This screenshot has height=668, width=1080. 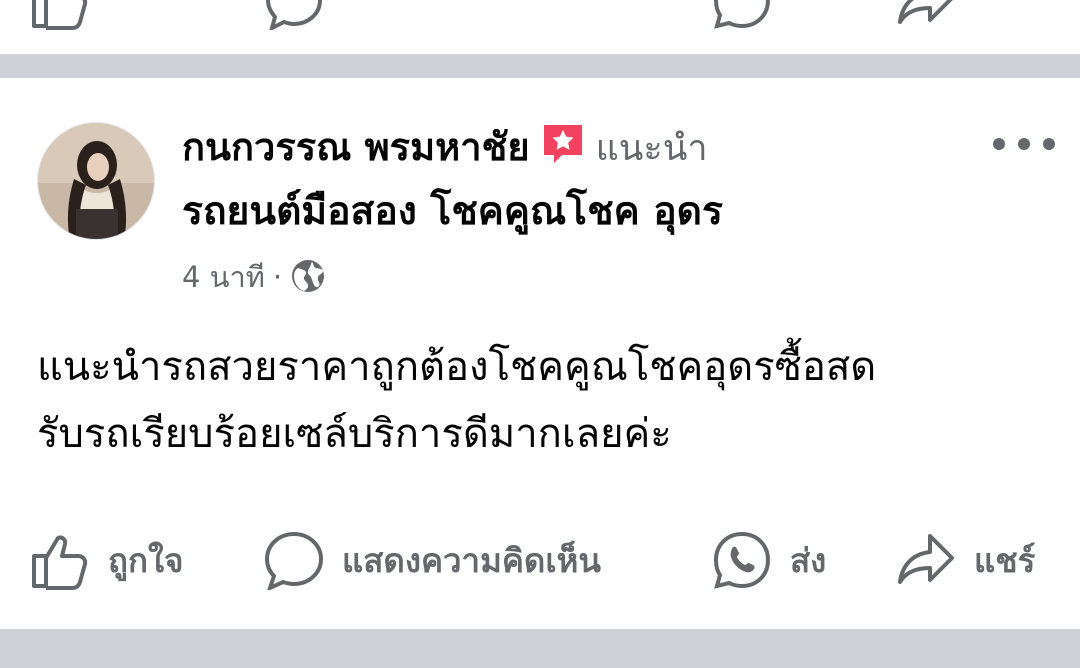 I want to click on post-timestamp: 4 นาที, so click(x=223, y=277).